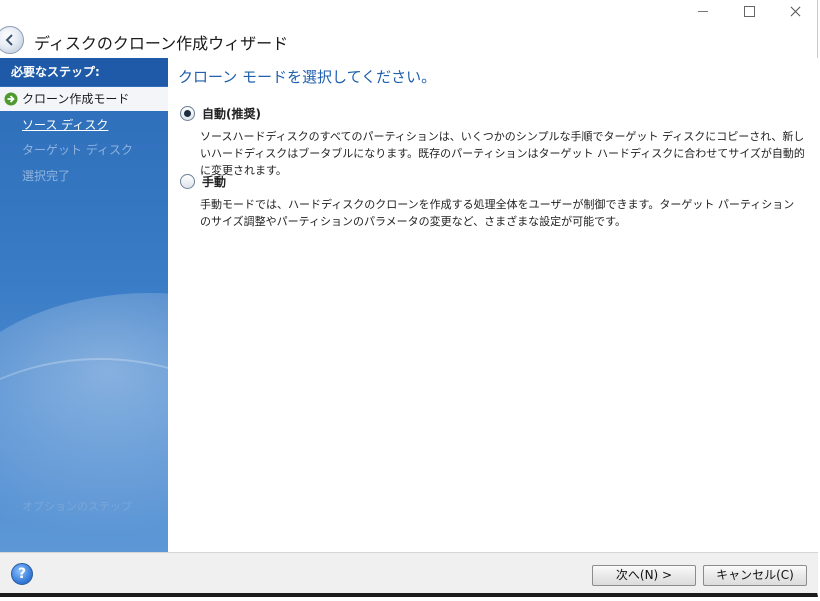  Describe the element at coordinates (755, 575) in the screenshot. I see `cancel-button: キャンセル(C)` at that location.